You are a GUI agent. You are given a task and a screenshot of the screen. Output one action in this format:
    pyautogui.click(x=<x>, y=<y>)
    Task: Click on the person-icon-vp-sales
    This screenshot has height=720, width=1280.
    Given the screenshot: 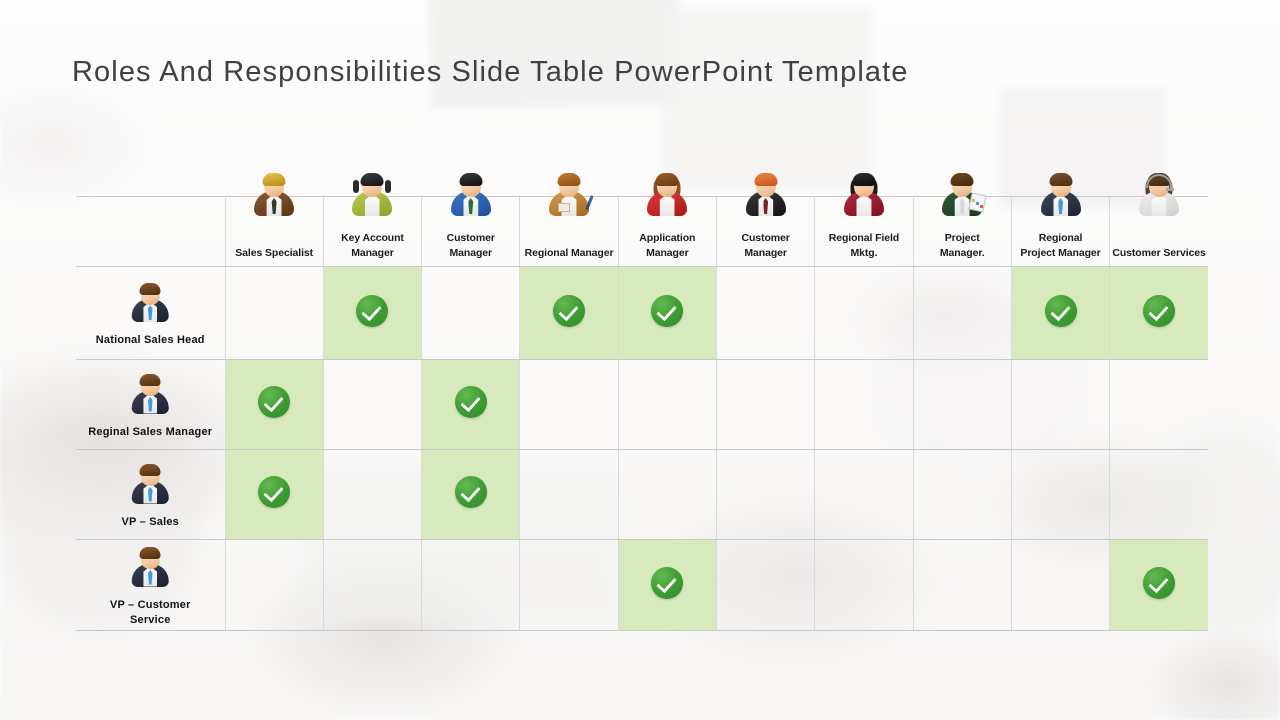 What is the action you would take?
    pyautogui.click(x=150, y=485)
    